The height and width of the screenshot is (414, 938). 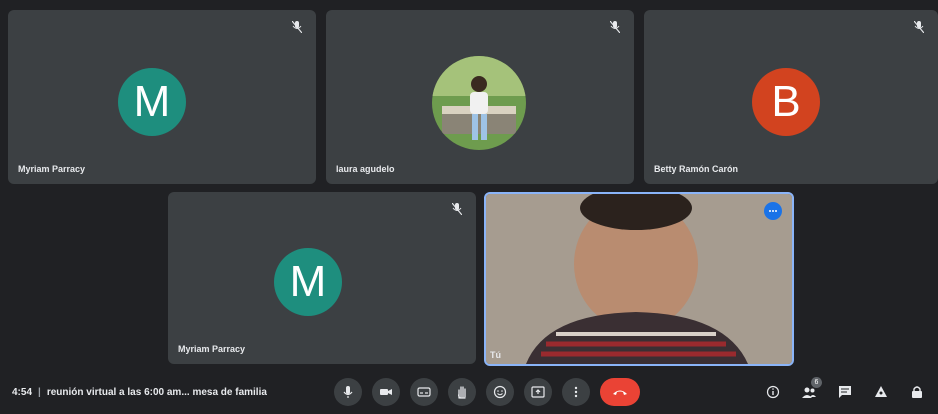 I want to click on raise-hand-button, so click(x=462, y=392).